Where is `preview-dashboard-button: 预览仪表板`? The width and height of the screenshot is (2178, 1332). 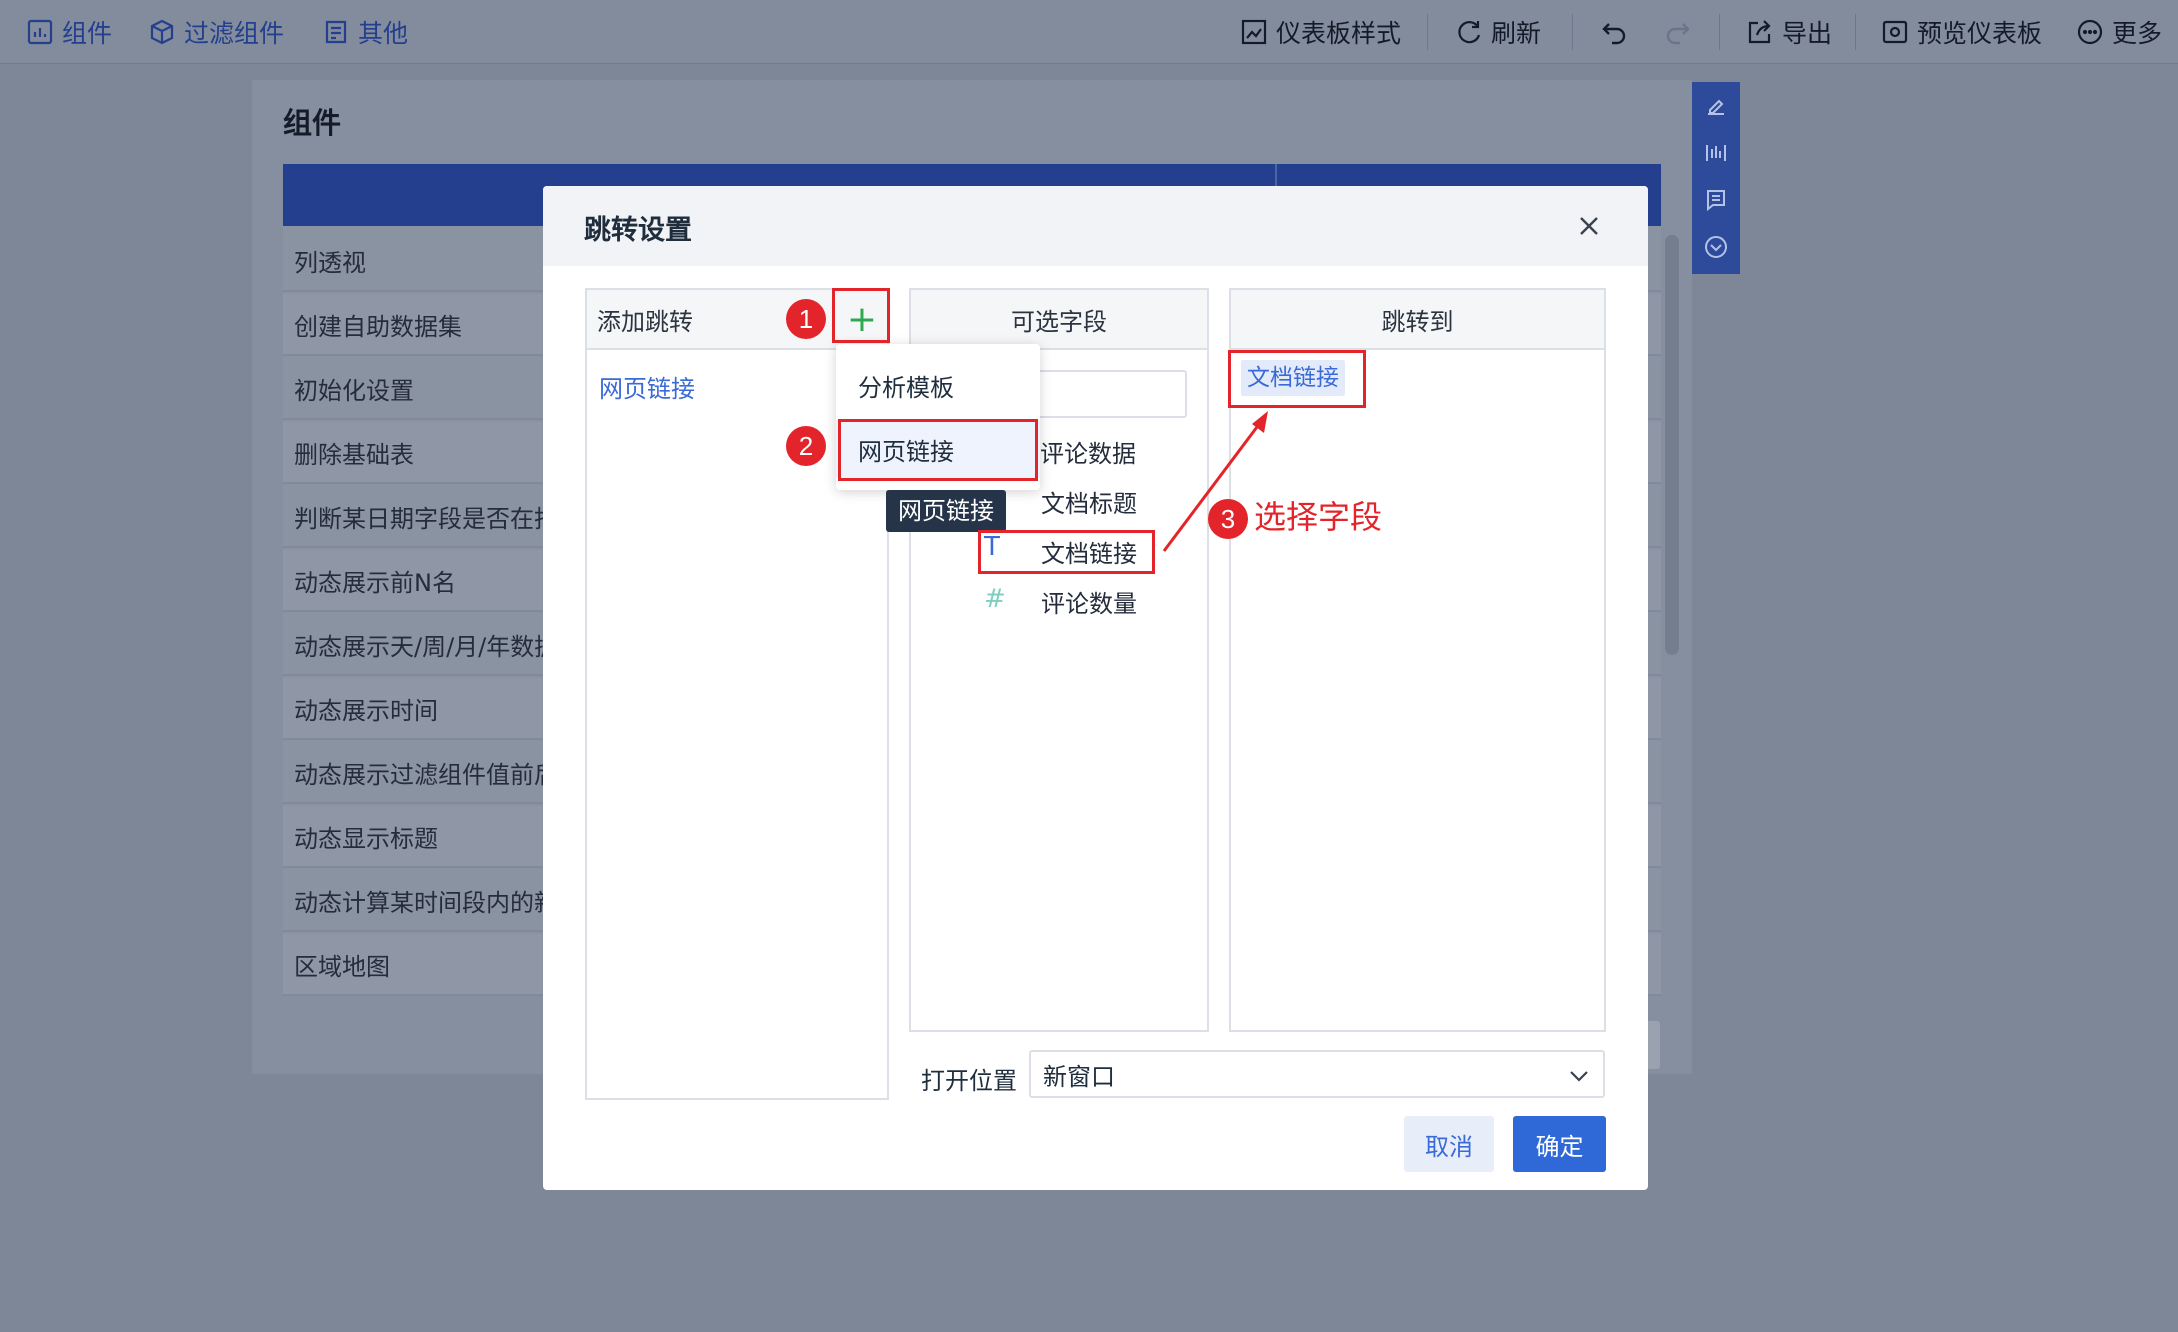
preview-dashboard-button: 预览仪表板 is located at coordinates (1961, 32).